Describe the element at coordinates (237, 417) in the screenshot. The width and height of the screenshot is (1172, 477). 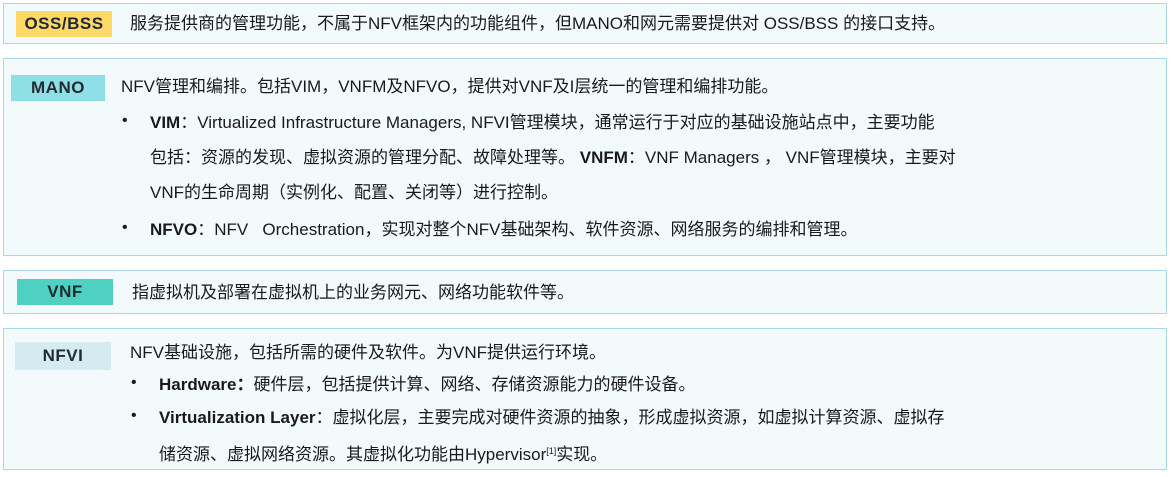
I see `virtualization-term: Virtualization Layer` at that location.